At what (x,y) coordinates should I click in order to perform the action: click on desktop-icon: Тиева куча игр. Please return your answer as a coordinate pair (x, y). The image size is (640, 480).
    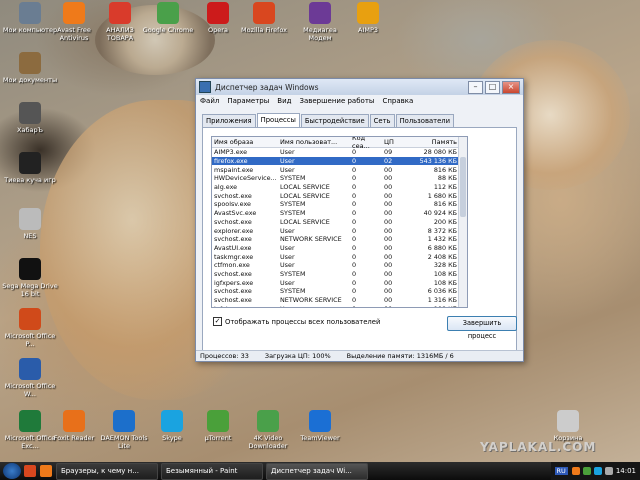
    Looking at the image, I should click on (30, 168).